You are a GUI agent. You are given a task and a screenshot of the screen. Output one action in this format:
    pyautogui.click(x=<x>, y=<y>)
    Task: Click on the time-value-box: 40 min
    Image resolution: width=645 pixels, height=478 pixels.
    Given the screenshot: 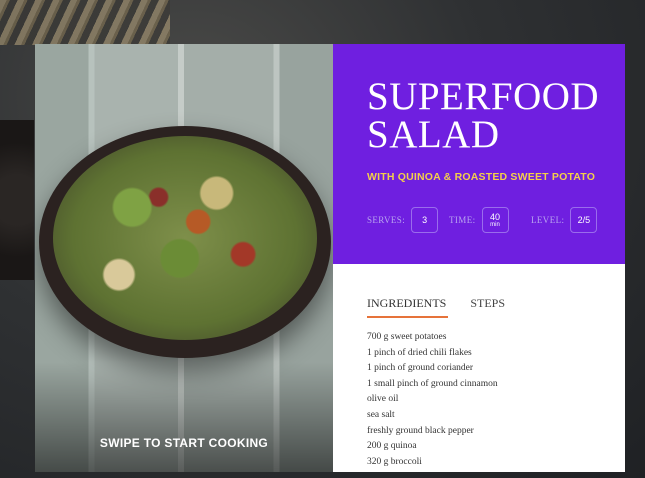 What is the action you would take?
    pyautogui.click(x=495, y=220)
    